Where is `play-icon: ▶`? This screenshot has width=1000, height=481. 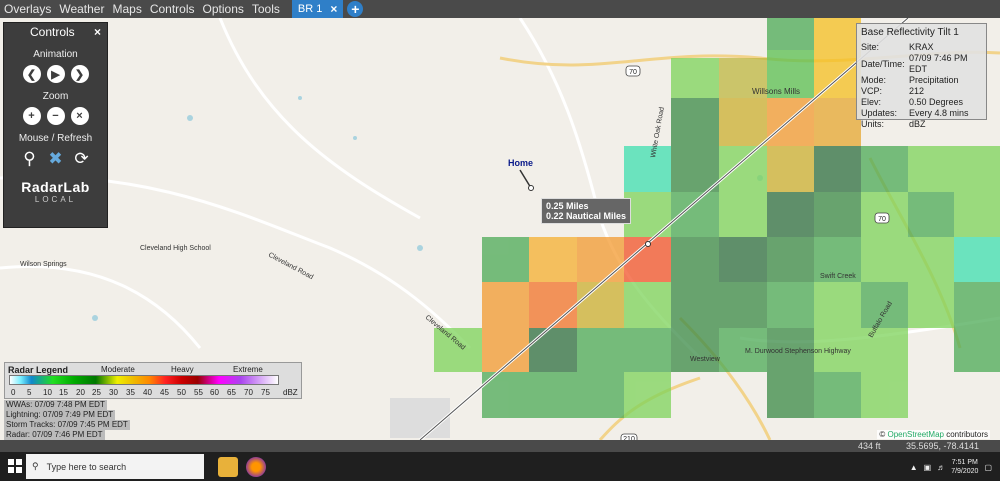 play-icon: ▶ is located at coordinates (55, 74).